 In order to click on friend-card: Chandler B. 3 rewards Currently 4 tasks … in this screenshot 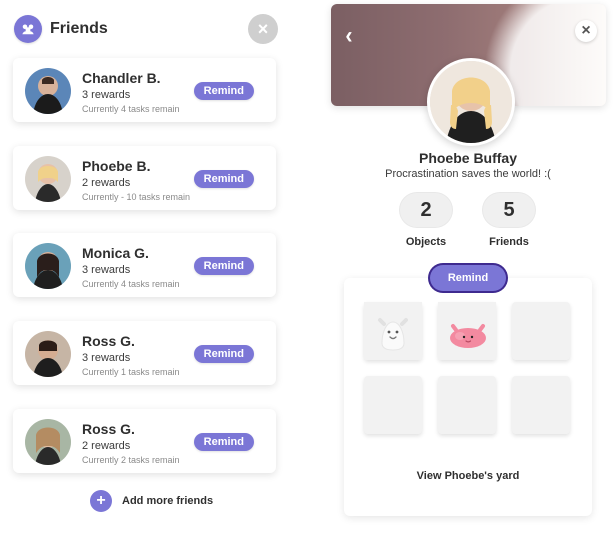, I will do `click(144, 90)`.